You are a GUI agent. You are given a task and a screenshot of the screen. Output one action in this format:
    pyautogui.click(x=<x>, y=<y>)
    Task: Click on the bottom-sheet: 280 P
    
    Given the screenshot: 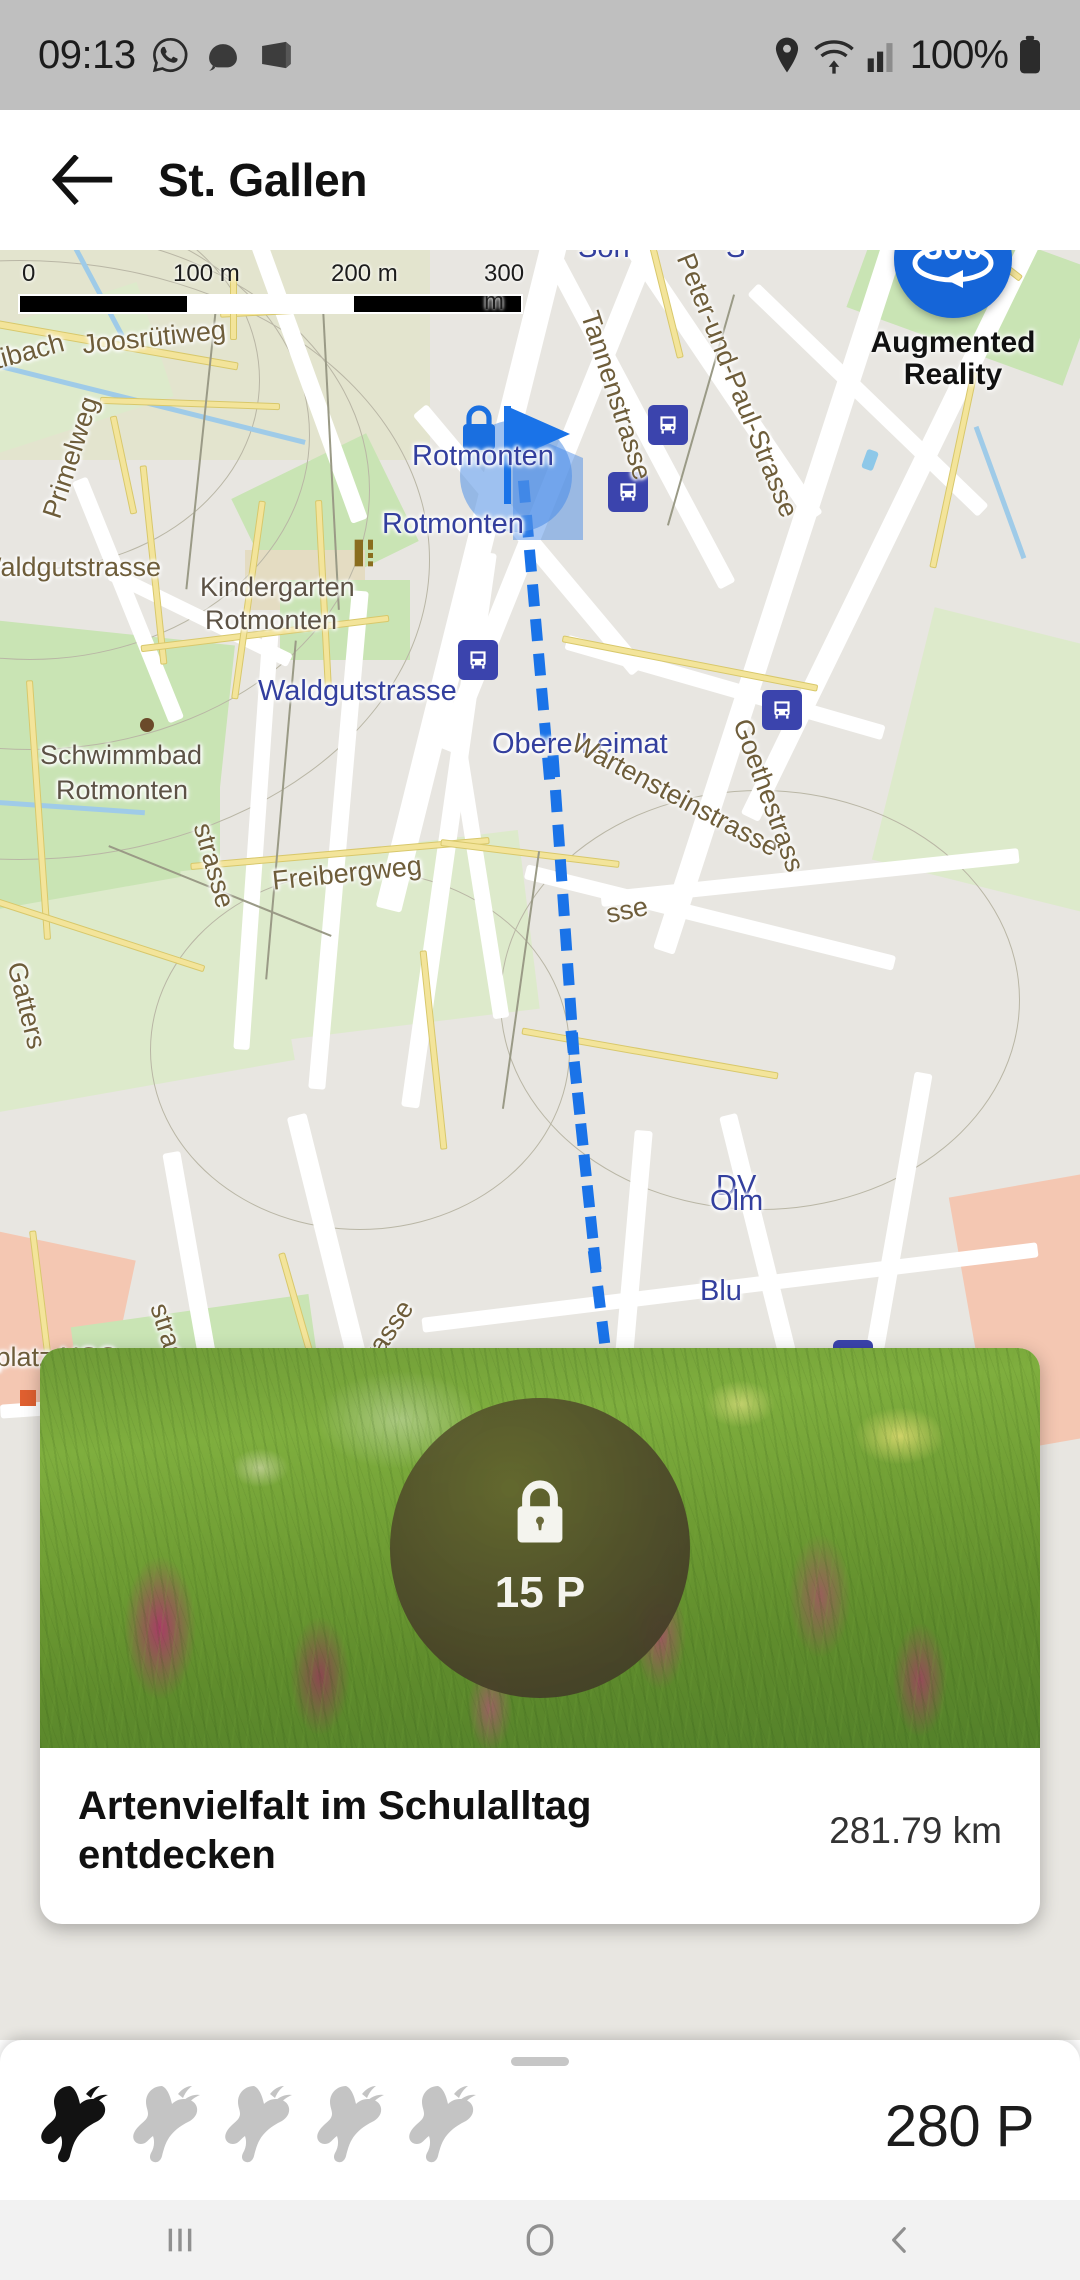 What is the action you would take?
    pyautogui.click(x=540, y=2120)
    